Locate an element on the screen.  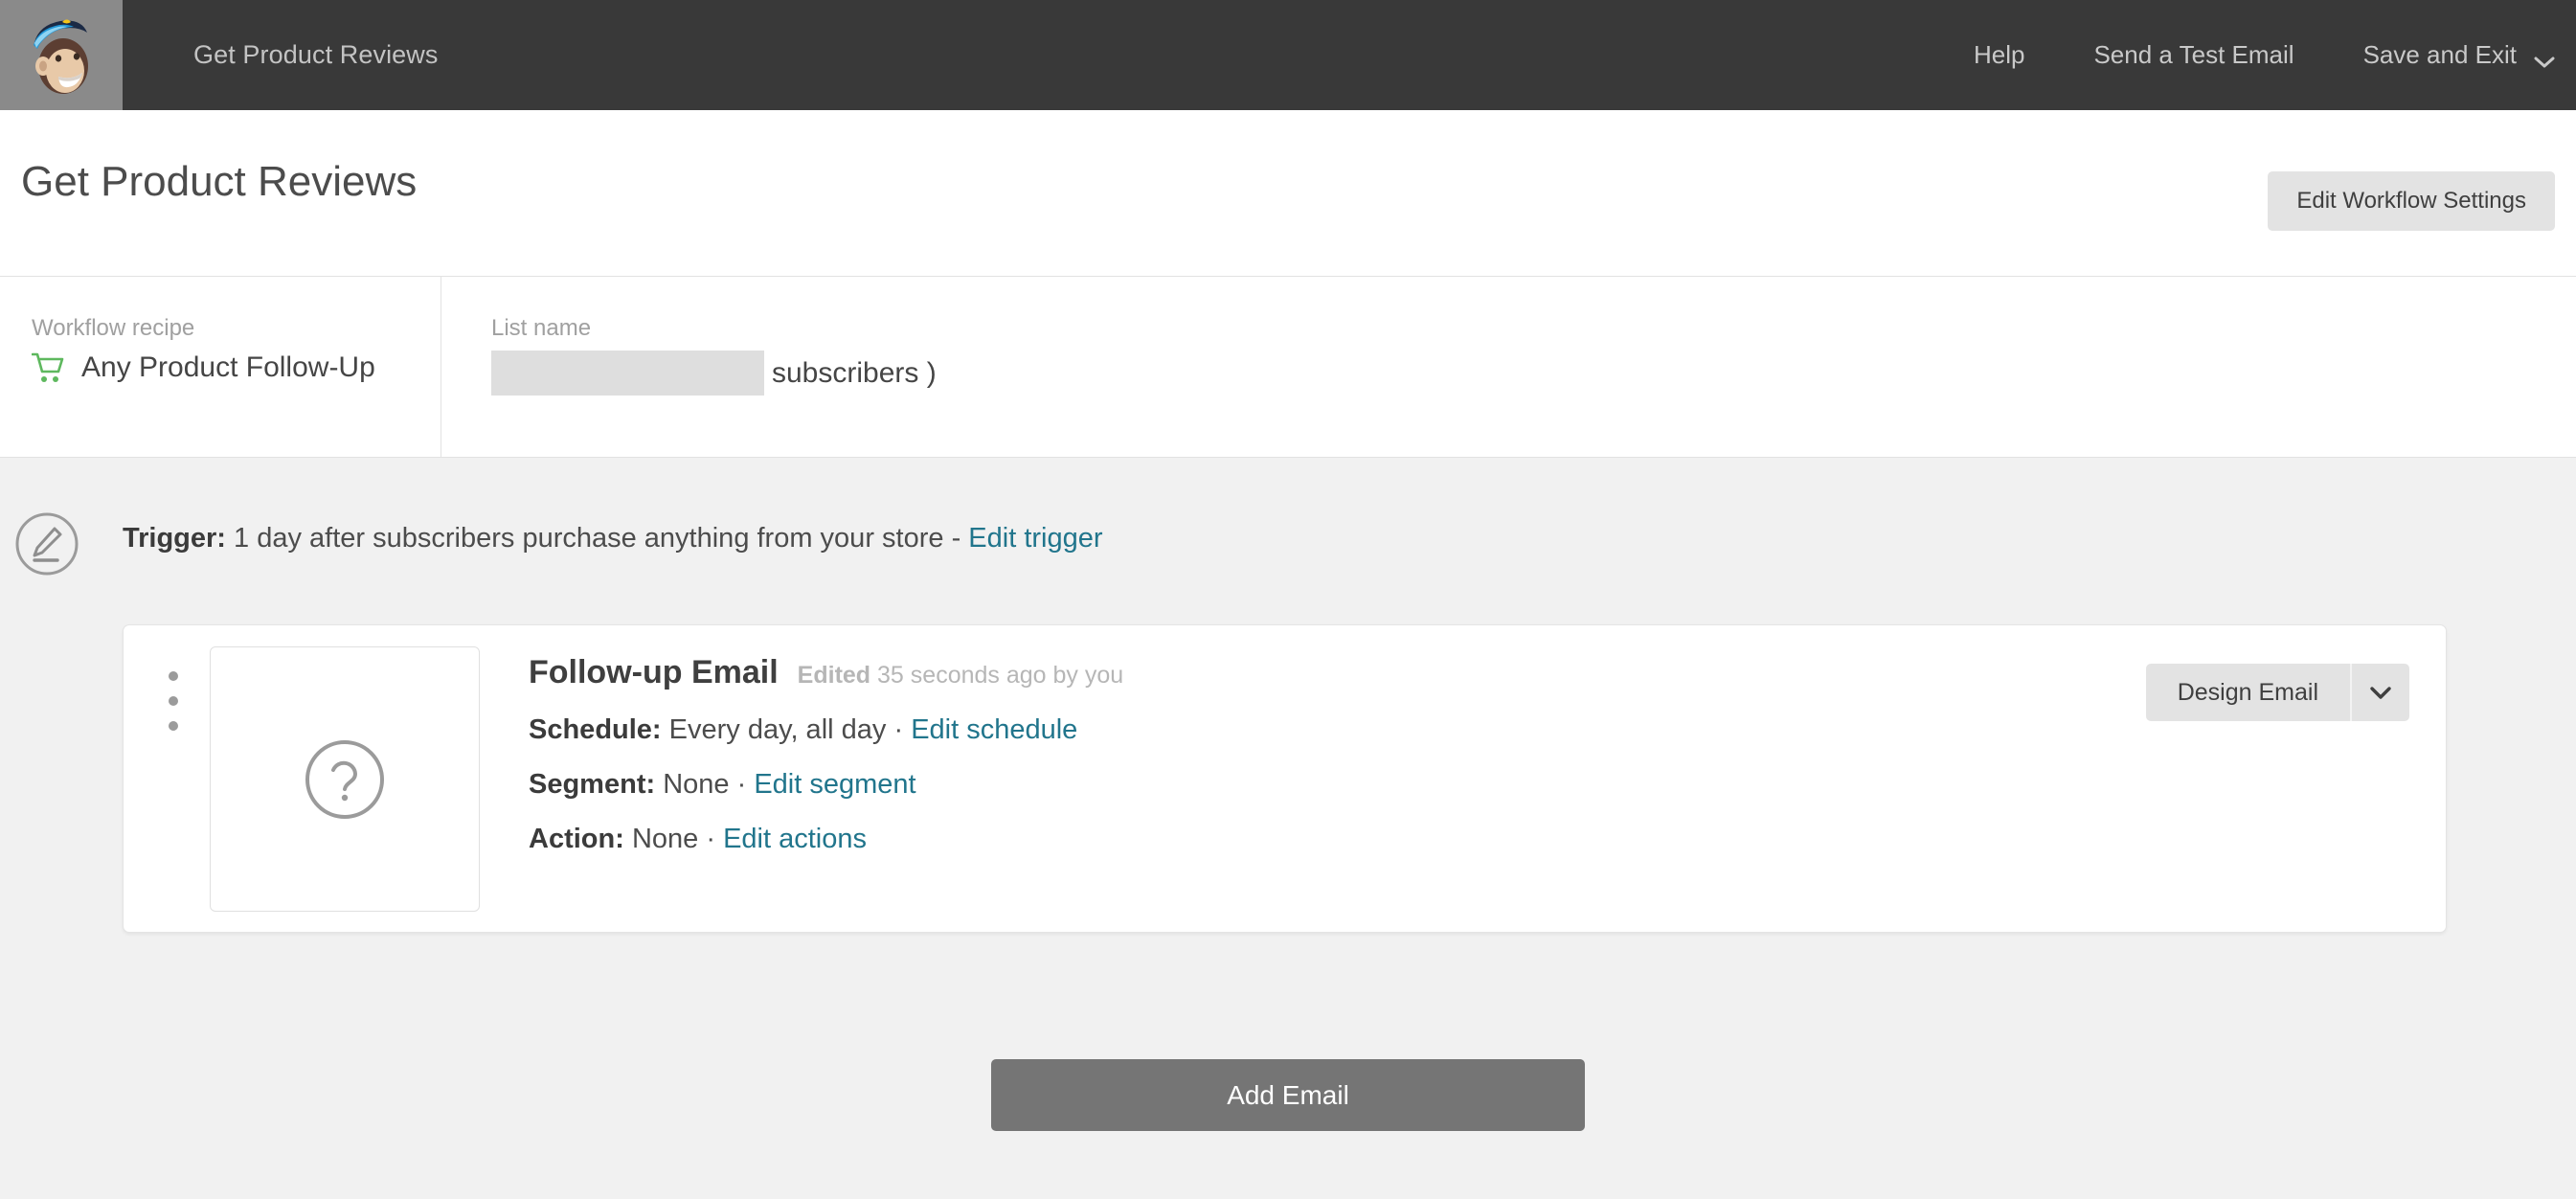
question-mark-circle-icon is located at coordinates (345, 779).